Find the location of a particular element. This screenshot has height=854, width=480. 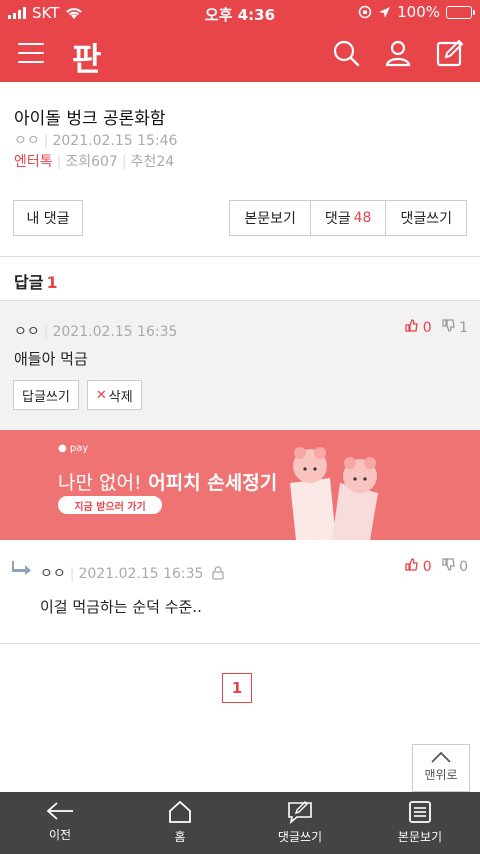

comments-label: 댓글 is located at coordinates (337, 219).